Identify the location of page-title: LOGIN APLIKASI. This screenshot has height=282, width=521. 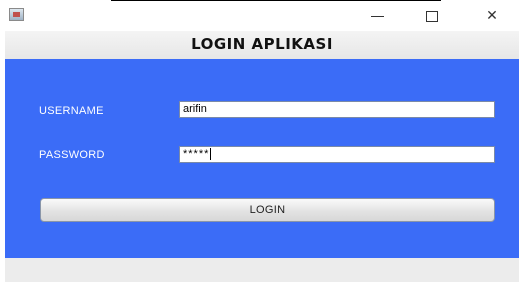
(262, 44).